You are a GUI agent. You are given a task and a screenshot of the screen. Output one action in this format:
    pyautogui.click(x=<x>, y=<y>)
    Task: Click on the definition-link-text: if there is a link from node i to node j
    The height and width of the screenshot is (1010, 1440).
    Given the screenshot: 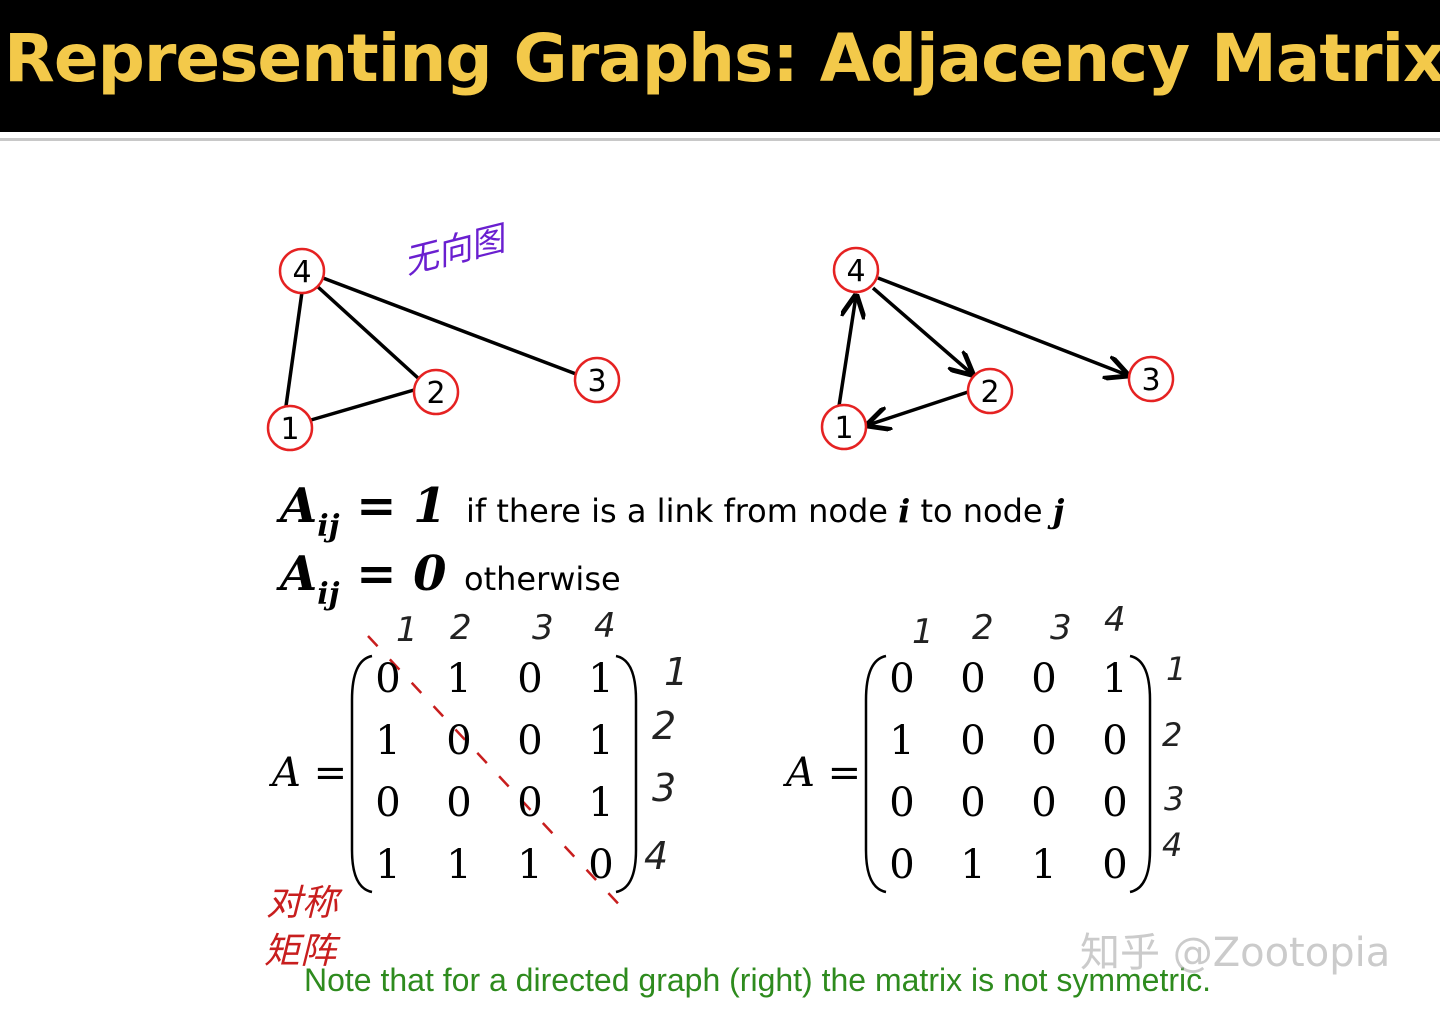 What is the action you would take?
    pyautogui.click(x=765, y=511)
    